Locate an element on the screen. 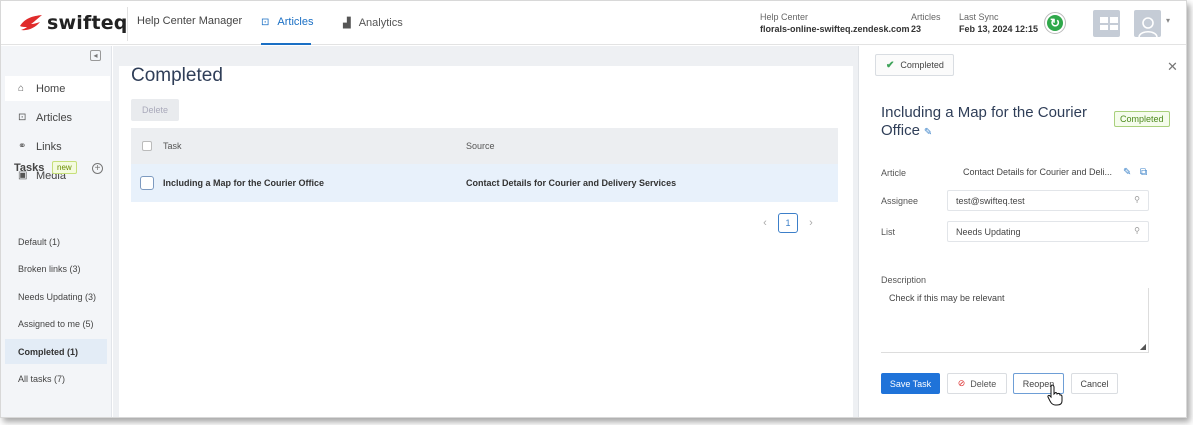  task-list-assigned-to-me: Assigned to me (5) is located at coordinates (56, 323).